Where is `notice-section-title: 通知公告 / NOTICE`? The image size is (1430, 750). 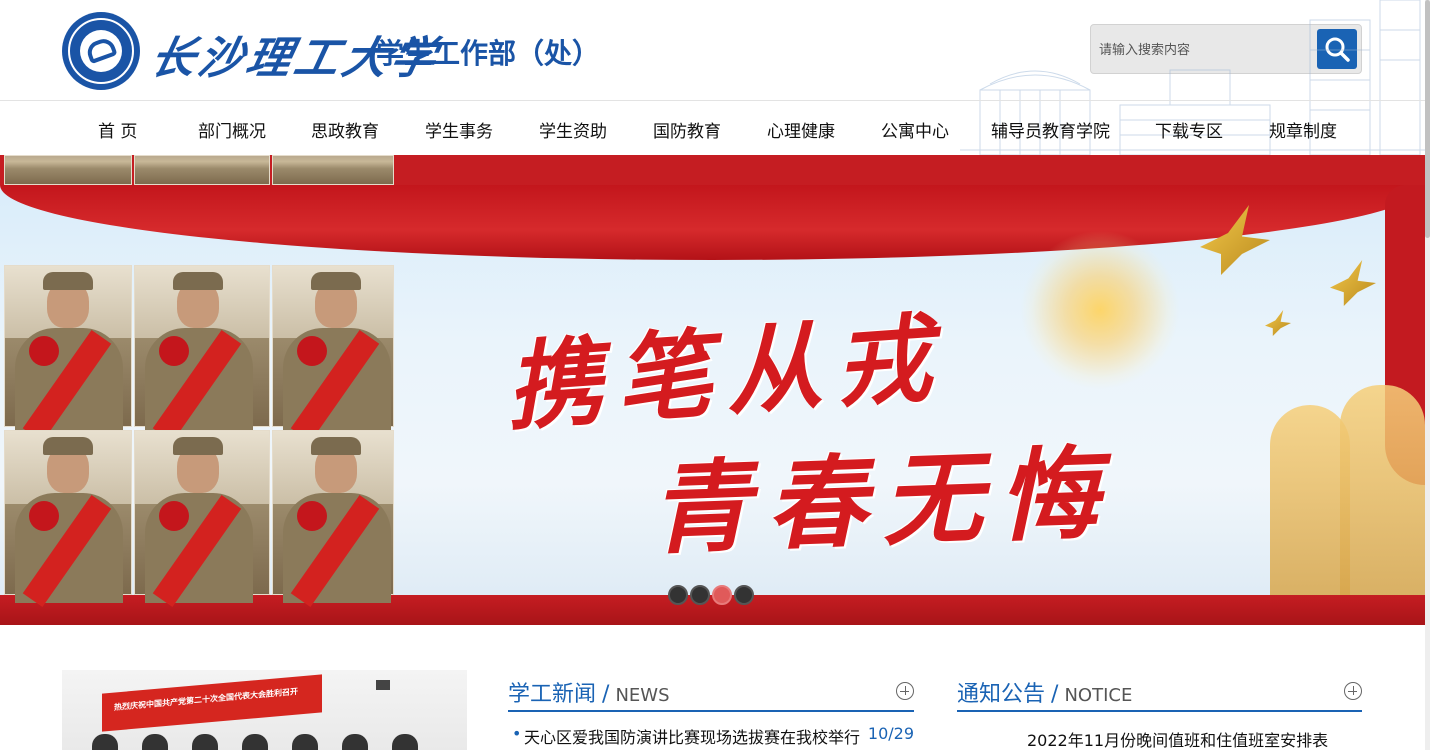
notice-section-title: 通知公告 / NOTICE is located at coordinates (1044, 692).